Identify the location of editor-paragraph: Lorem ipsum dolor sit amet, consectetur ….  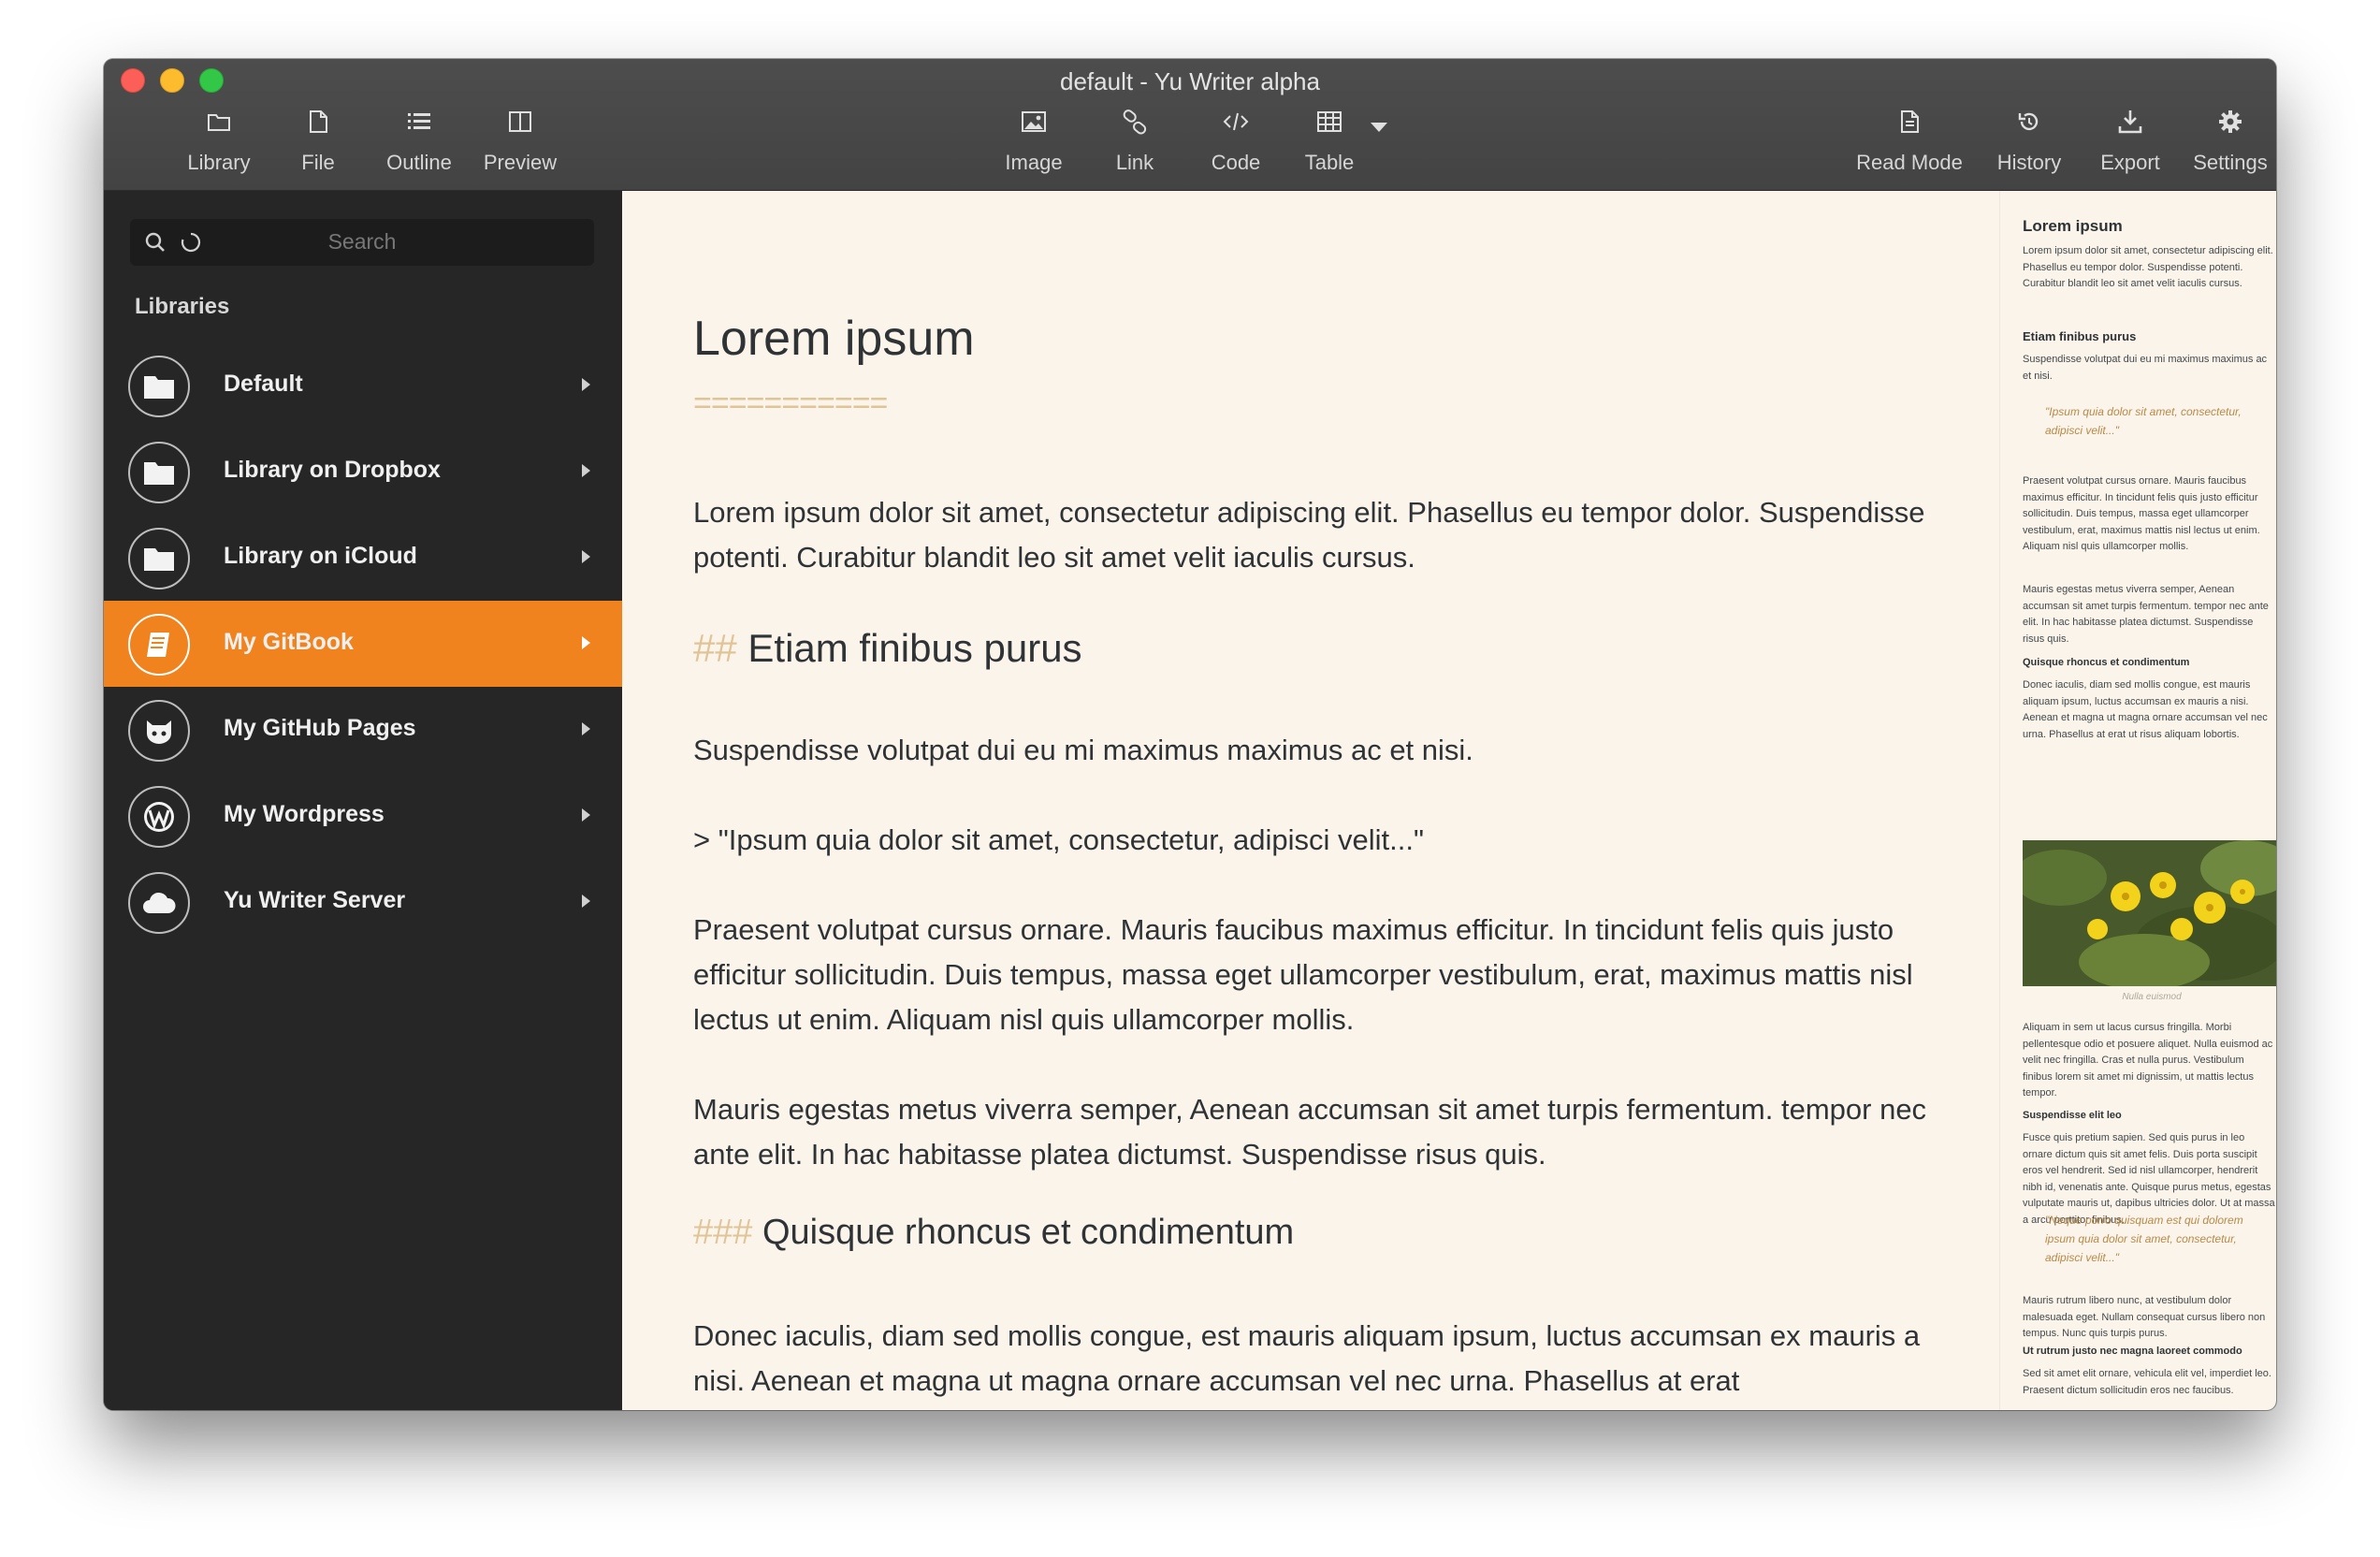
(1309, 535).